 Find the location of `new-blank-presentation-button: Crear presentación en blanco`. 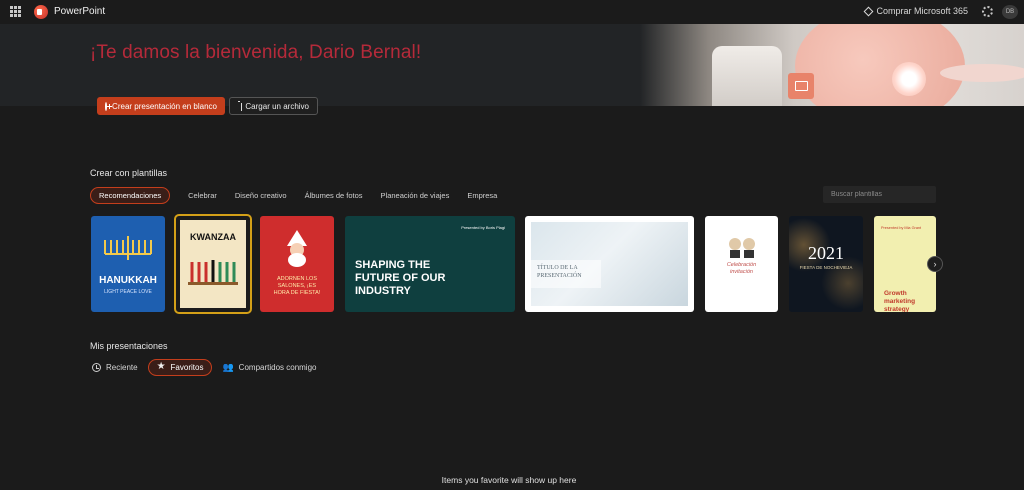

new-blank-presentation-button: Crear presentación en blanco is located at coordinates (161, 106).